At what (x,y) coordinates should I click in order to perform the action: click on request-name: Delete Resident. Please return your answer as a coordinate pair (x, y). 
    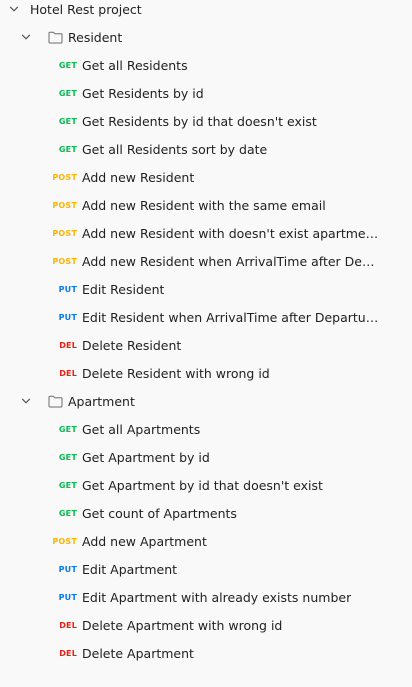
    Looking at the image, I should click on (132, 345).